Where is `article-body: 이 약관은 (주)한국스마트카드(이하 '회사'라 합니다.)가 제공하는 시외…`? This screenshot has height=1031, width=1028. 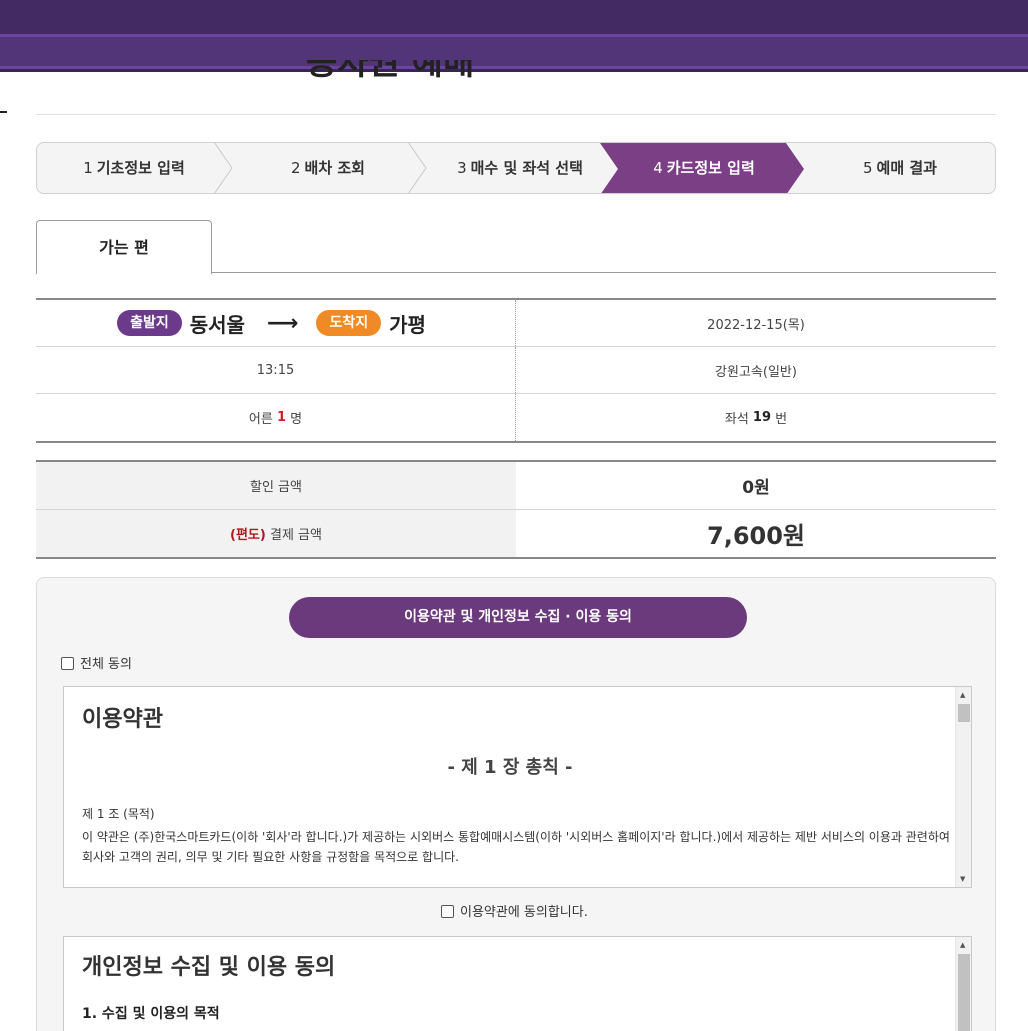 article-body: 이 약관은 (주)한국스마트카드(이하 '회사'라 합니다.)가 제공하는 시외… is located at coordinates (516, 847).